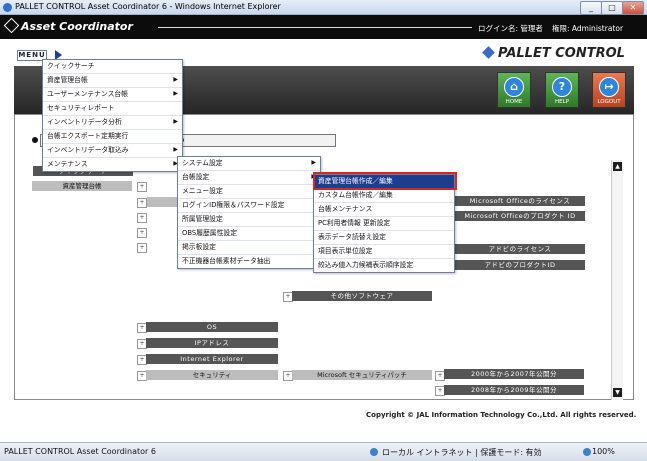  What do you see at coordinates (249, 164) in the screenshot?
I see `menu-item-system-settings: システム設定 ▶` at bounding box center [249, 164].